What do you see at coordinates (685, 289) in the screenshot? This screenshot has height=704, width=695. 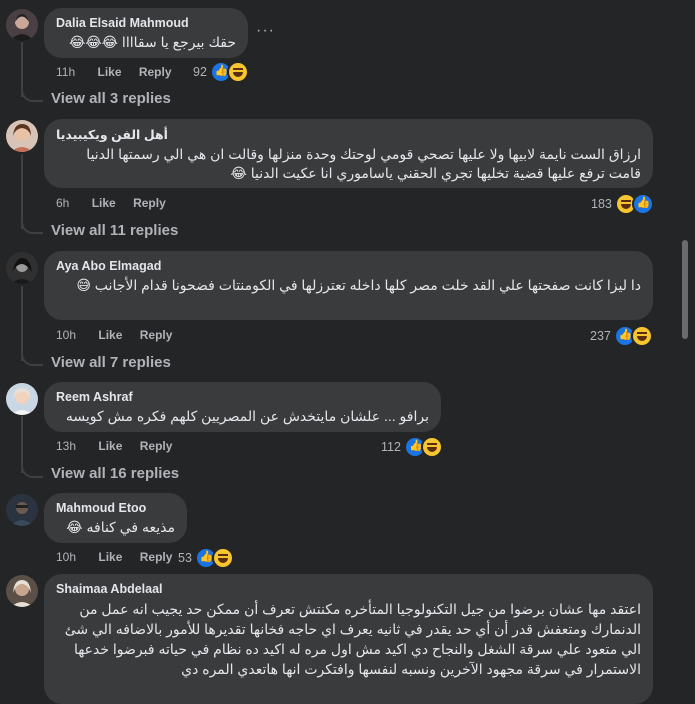 I see `scrollbar-thumb` at bounding box center [685, 289].